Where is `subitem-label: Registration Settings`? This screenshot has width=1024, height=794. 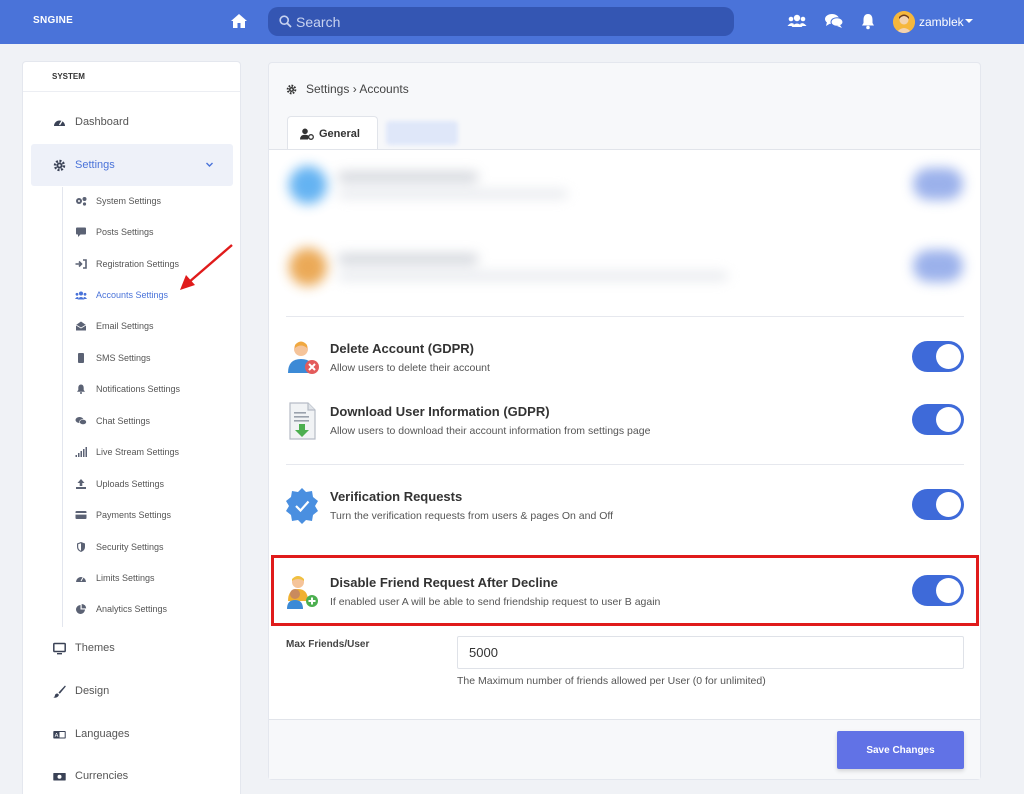 subitem-label: Registration Settings is located at coordinates (138, 264).